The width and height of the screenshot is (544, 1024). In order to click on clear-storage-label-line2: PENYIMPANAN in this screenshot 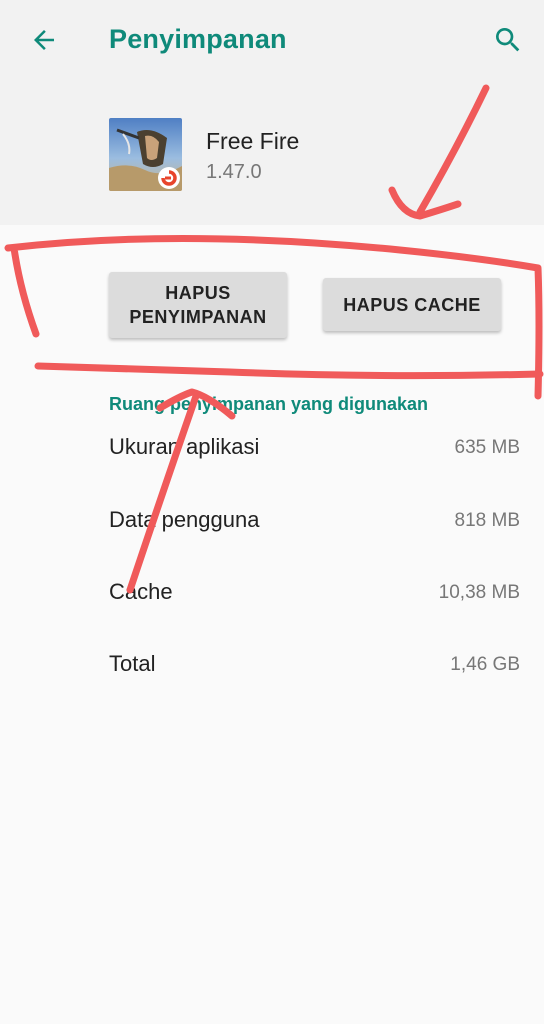, I will do `click(198, 317)`.